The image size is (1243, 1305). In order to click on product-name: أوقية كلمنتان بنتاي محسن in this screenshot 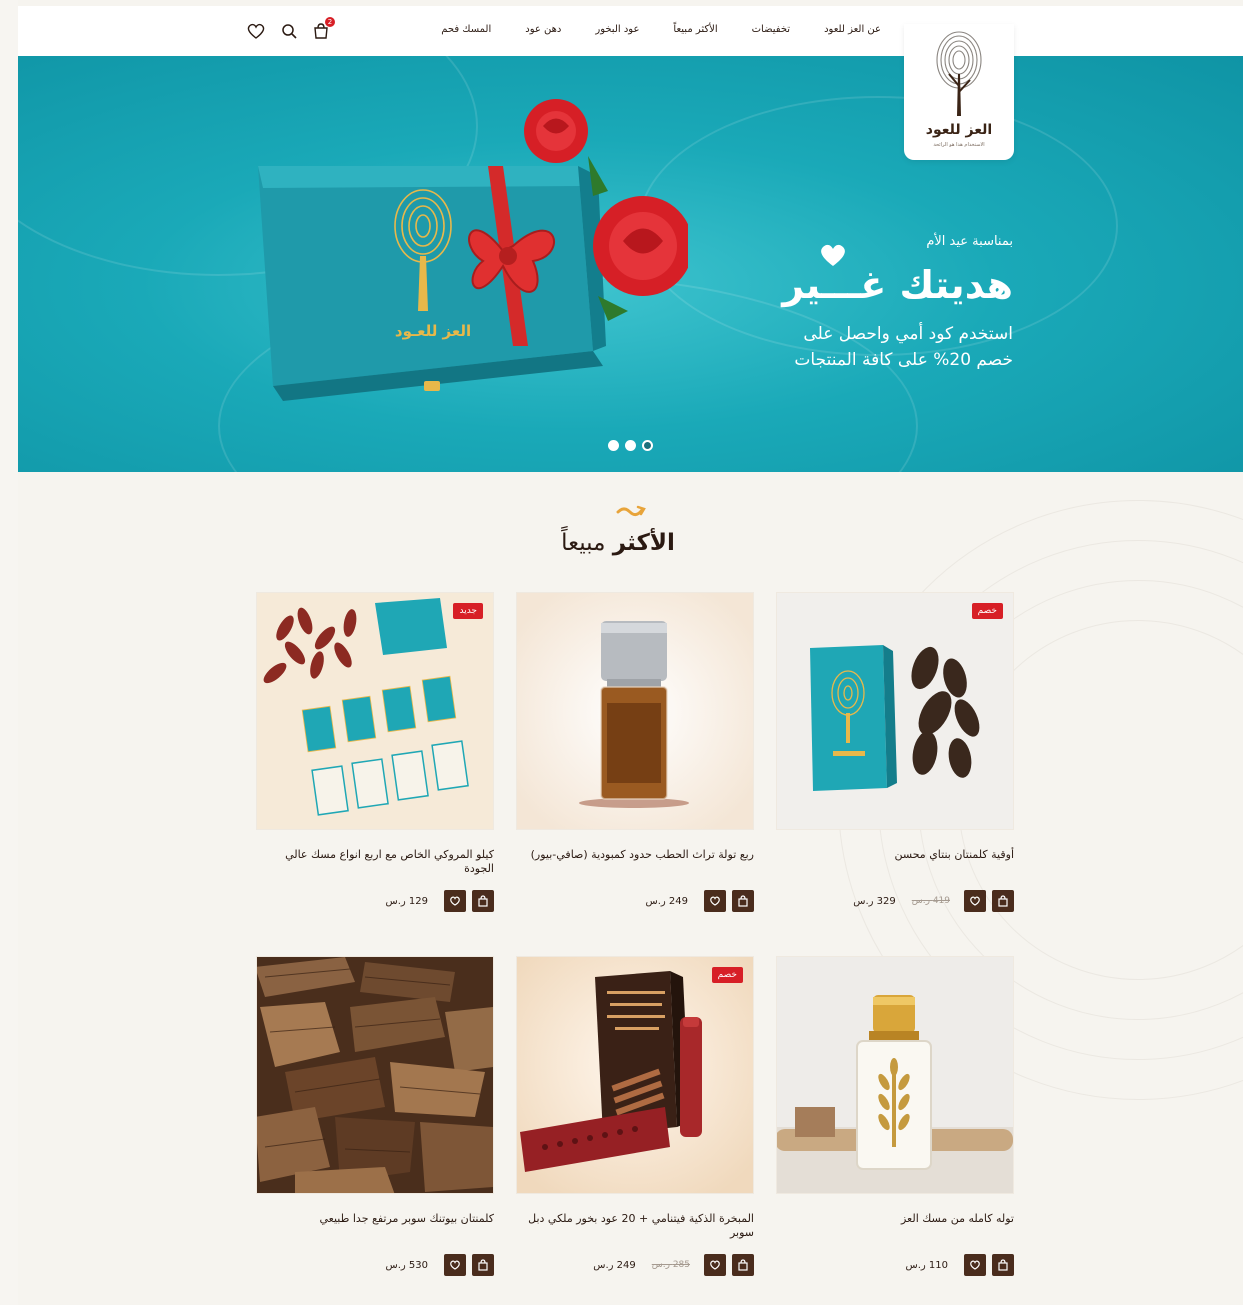, I will do `click(895, 855)`.